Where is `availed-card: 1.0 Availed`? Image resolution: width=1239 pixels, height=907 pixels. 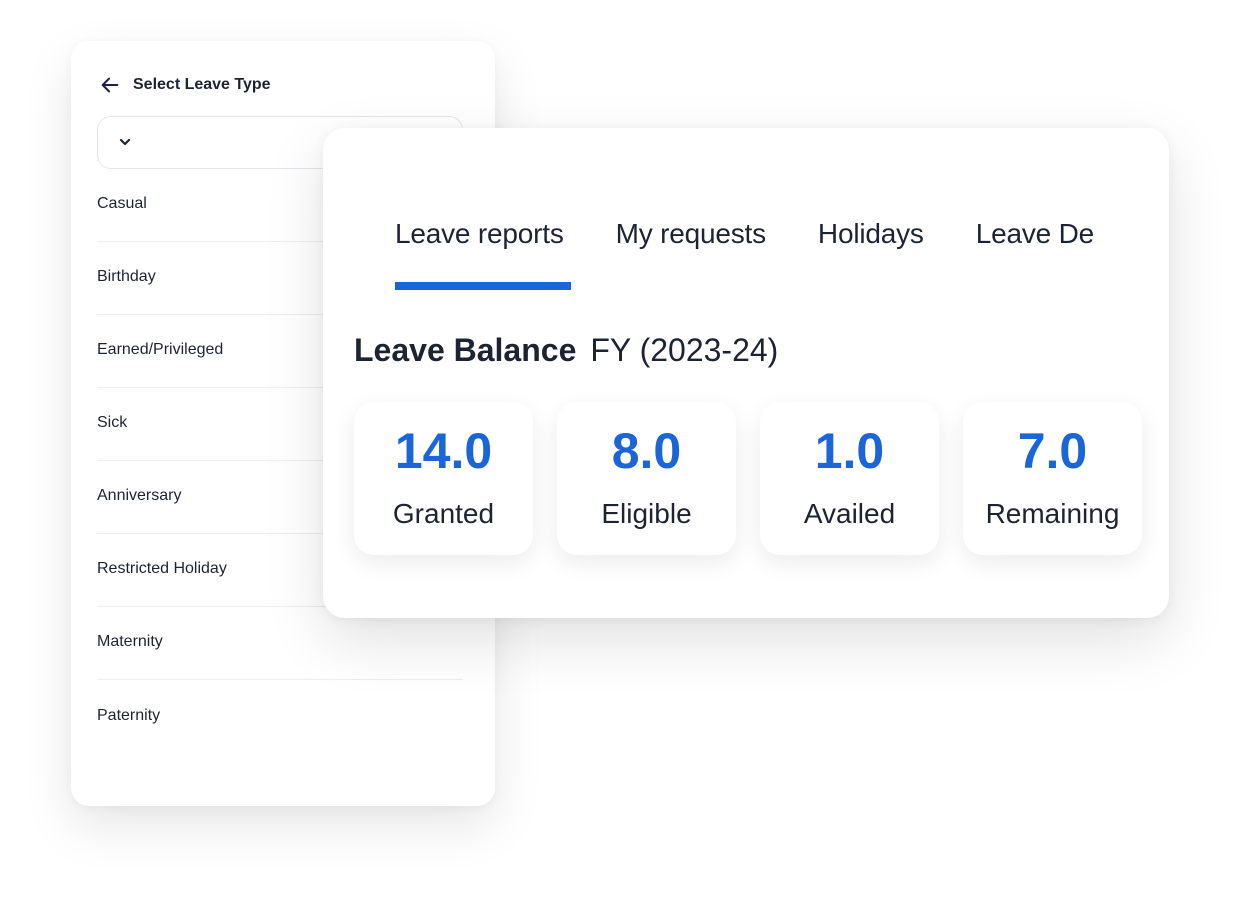
availed-card: 1.0 Availed is located at coordinates (849, 478).